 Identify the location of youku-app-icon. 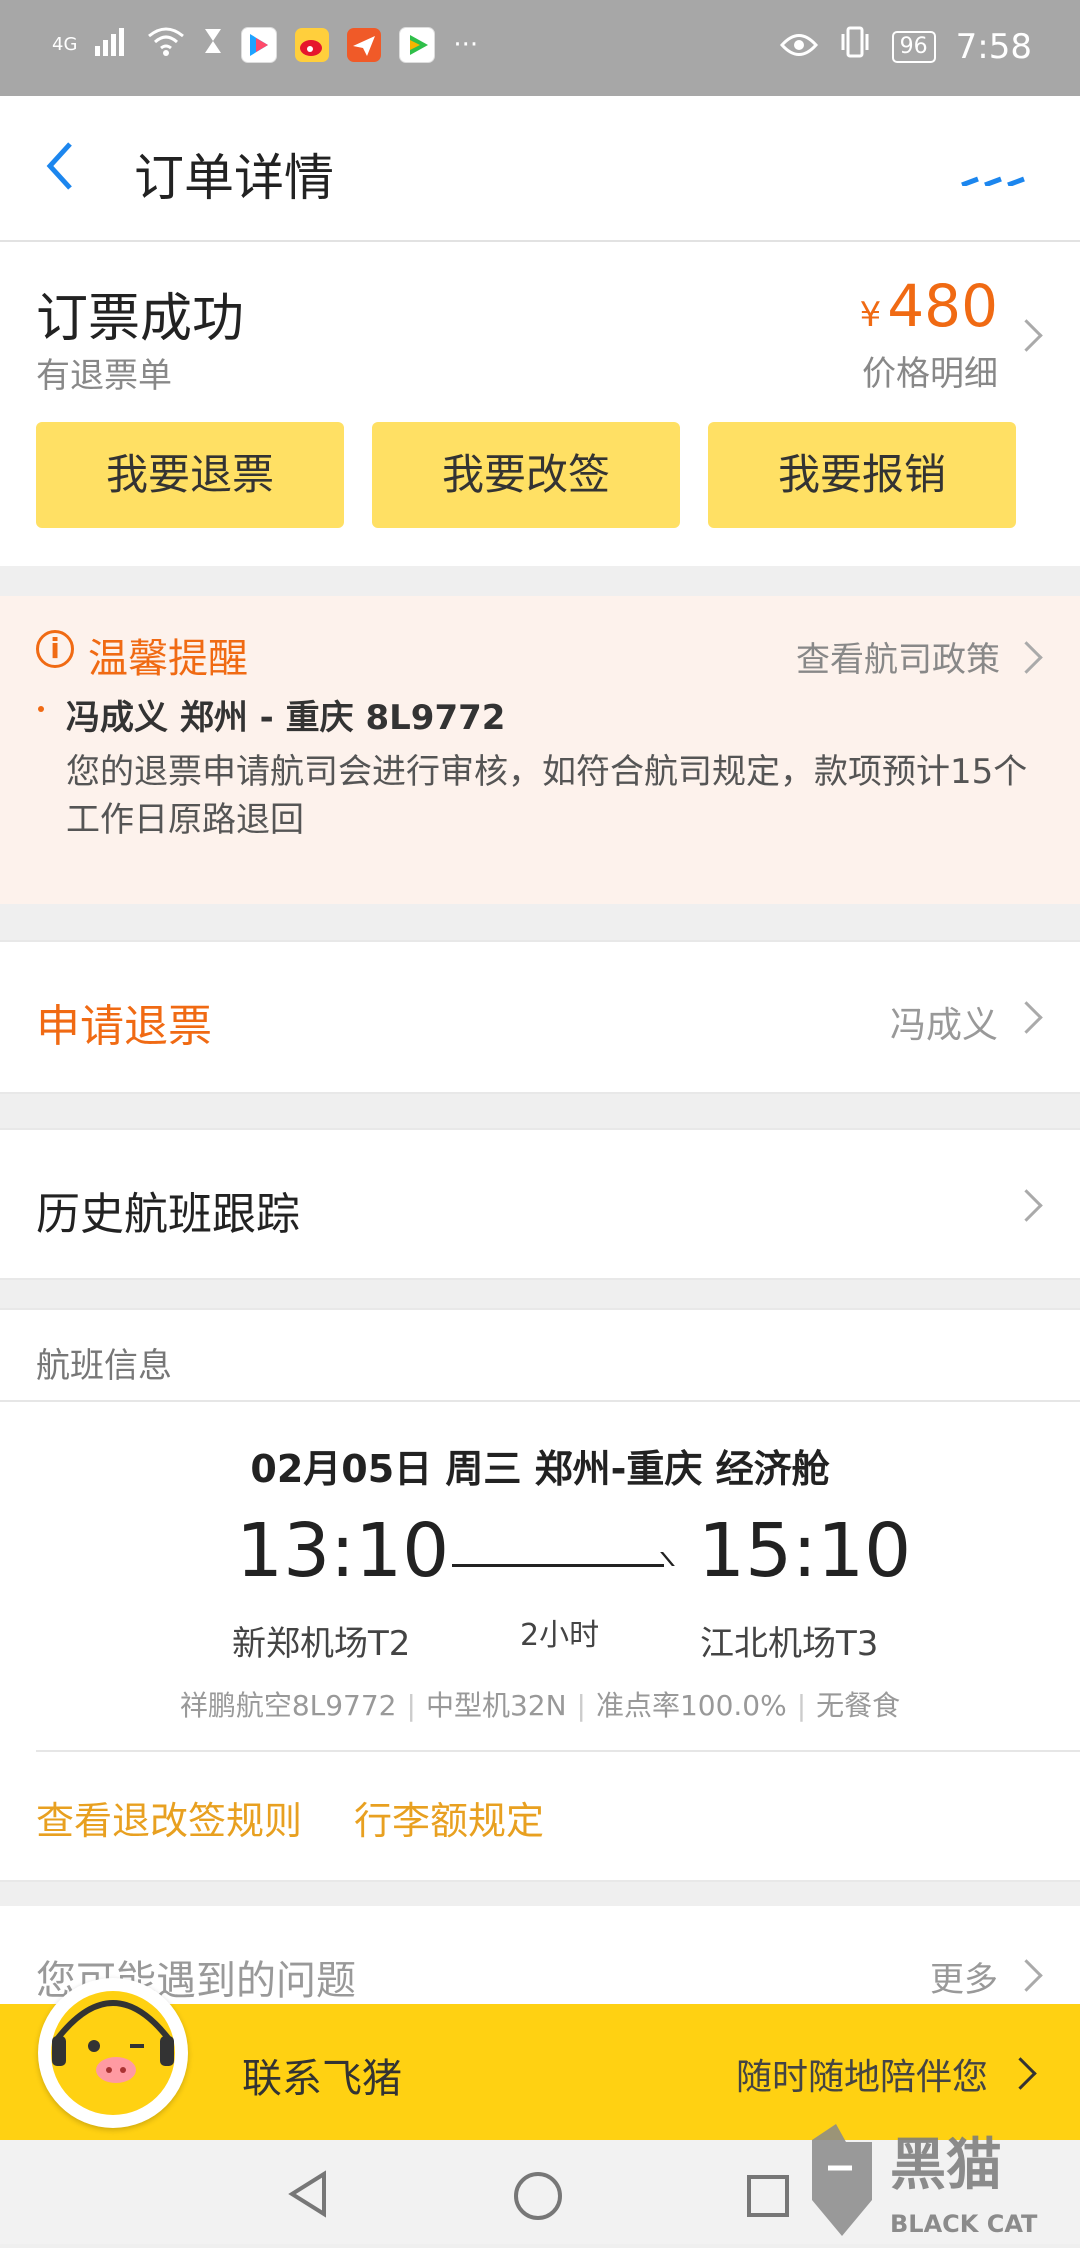
(259, 44).